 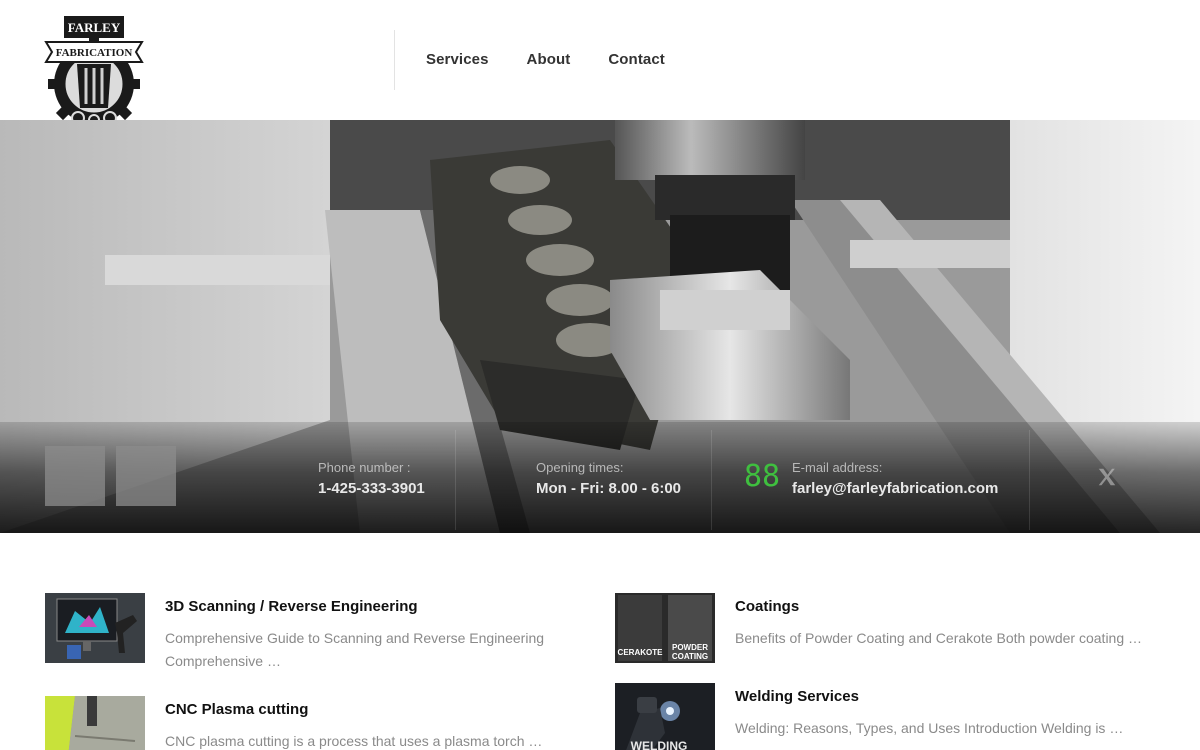 I want to click on nav-services-link: Services, so click(x=457, y=59).